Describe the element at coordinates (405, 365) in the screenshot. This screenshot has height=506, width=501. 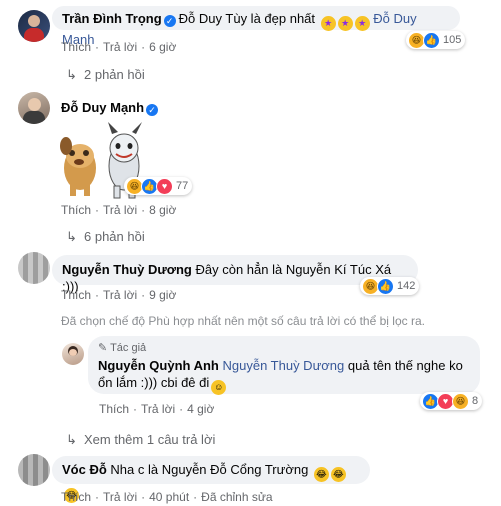
I see `comment-text: quả tên thế nghe ko` at that location.